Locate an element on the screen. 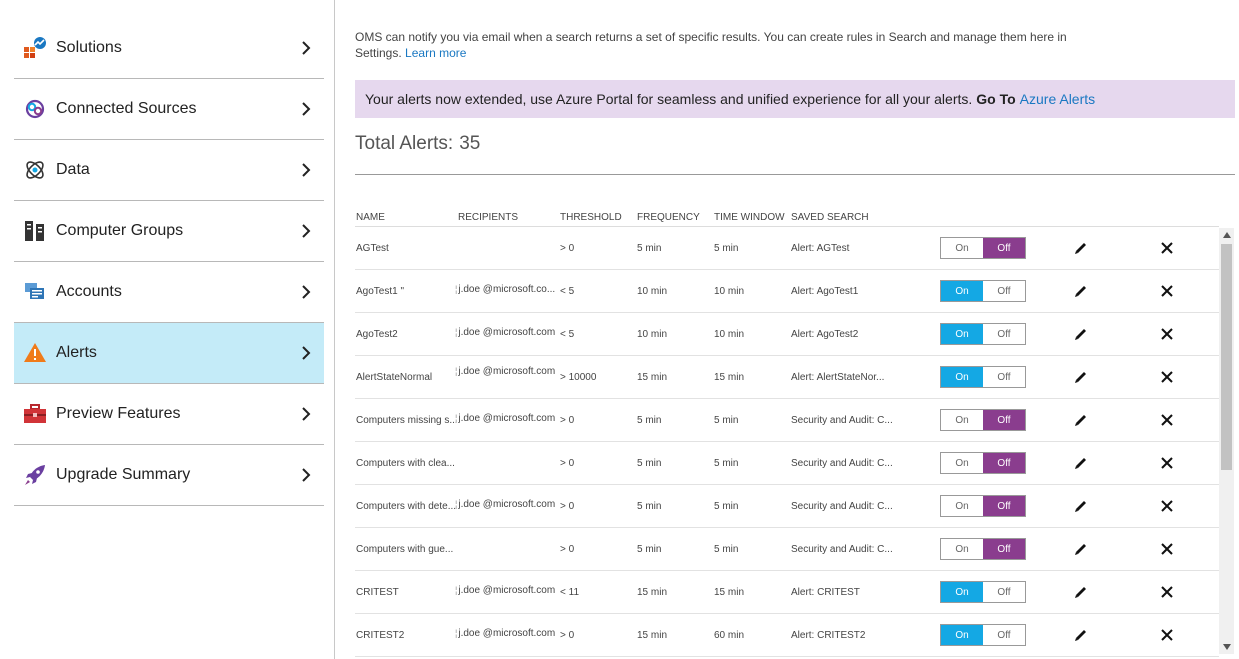 This screenshot has height=659, width=1239. scroll-up-arrow-icon is located at coordinates (1226, 235).